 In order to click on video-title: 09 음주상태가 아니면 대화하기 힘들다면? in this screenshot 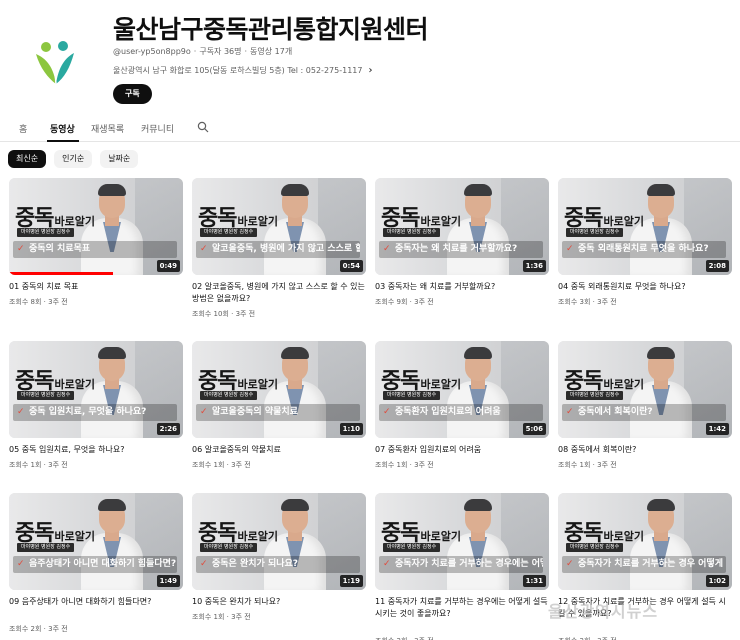, I will do `click(96, 602)`.